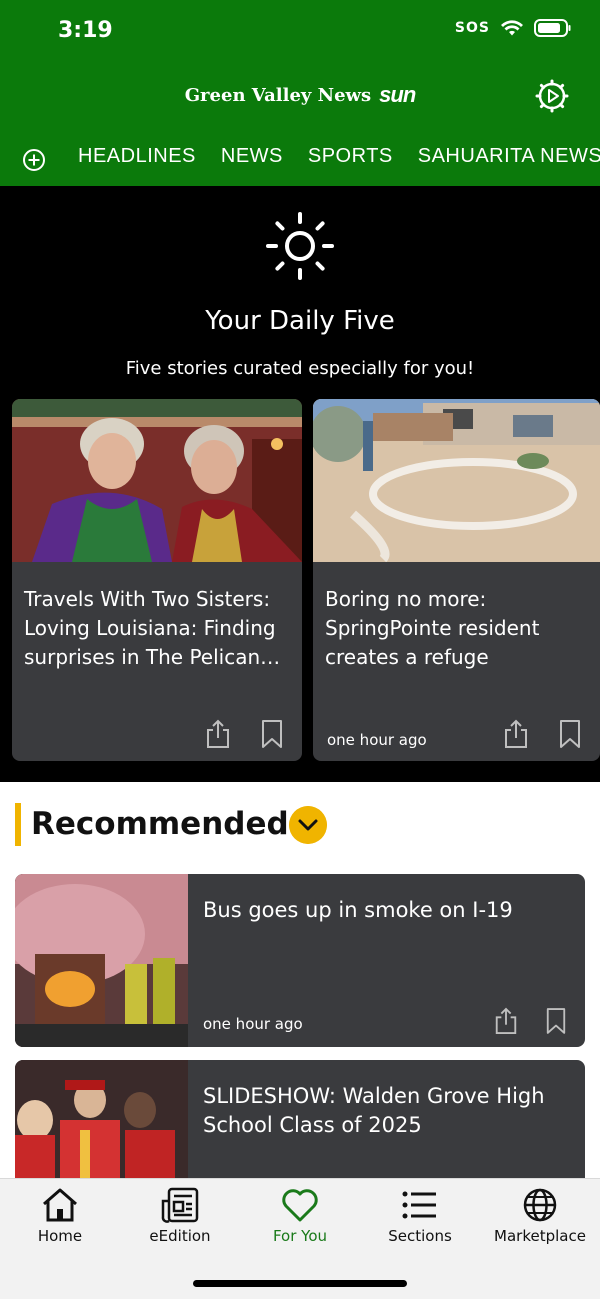  What do you see at coordinates (18, 824) in the screenshot?
I see `recommended-accent-bar` at bounding box center [18, 824].